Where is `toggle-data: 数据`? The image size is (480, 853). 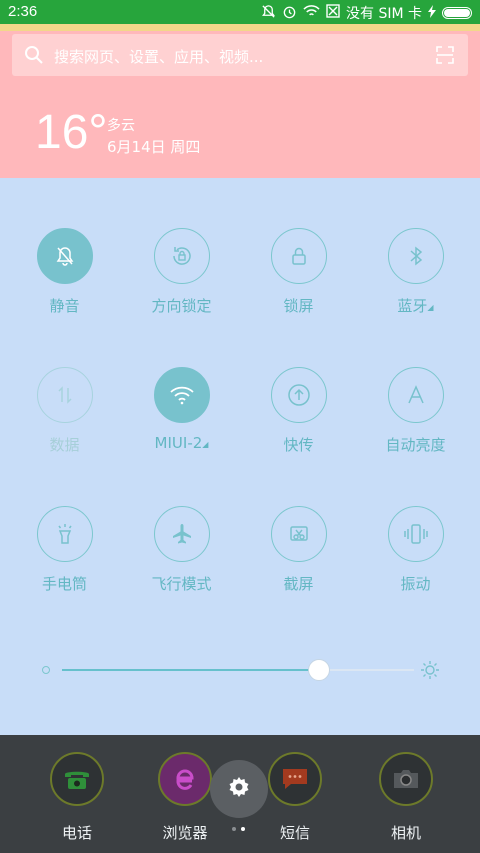
toggle-data: 数据 is located at coordinates (64, 411).